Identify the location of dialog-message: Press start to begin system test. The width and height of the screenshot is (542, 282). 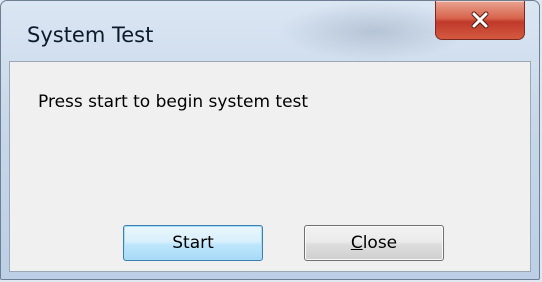
(173, 102).